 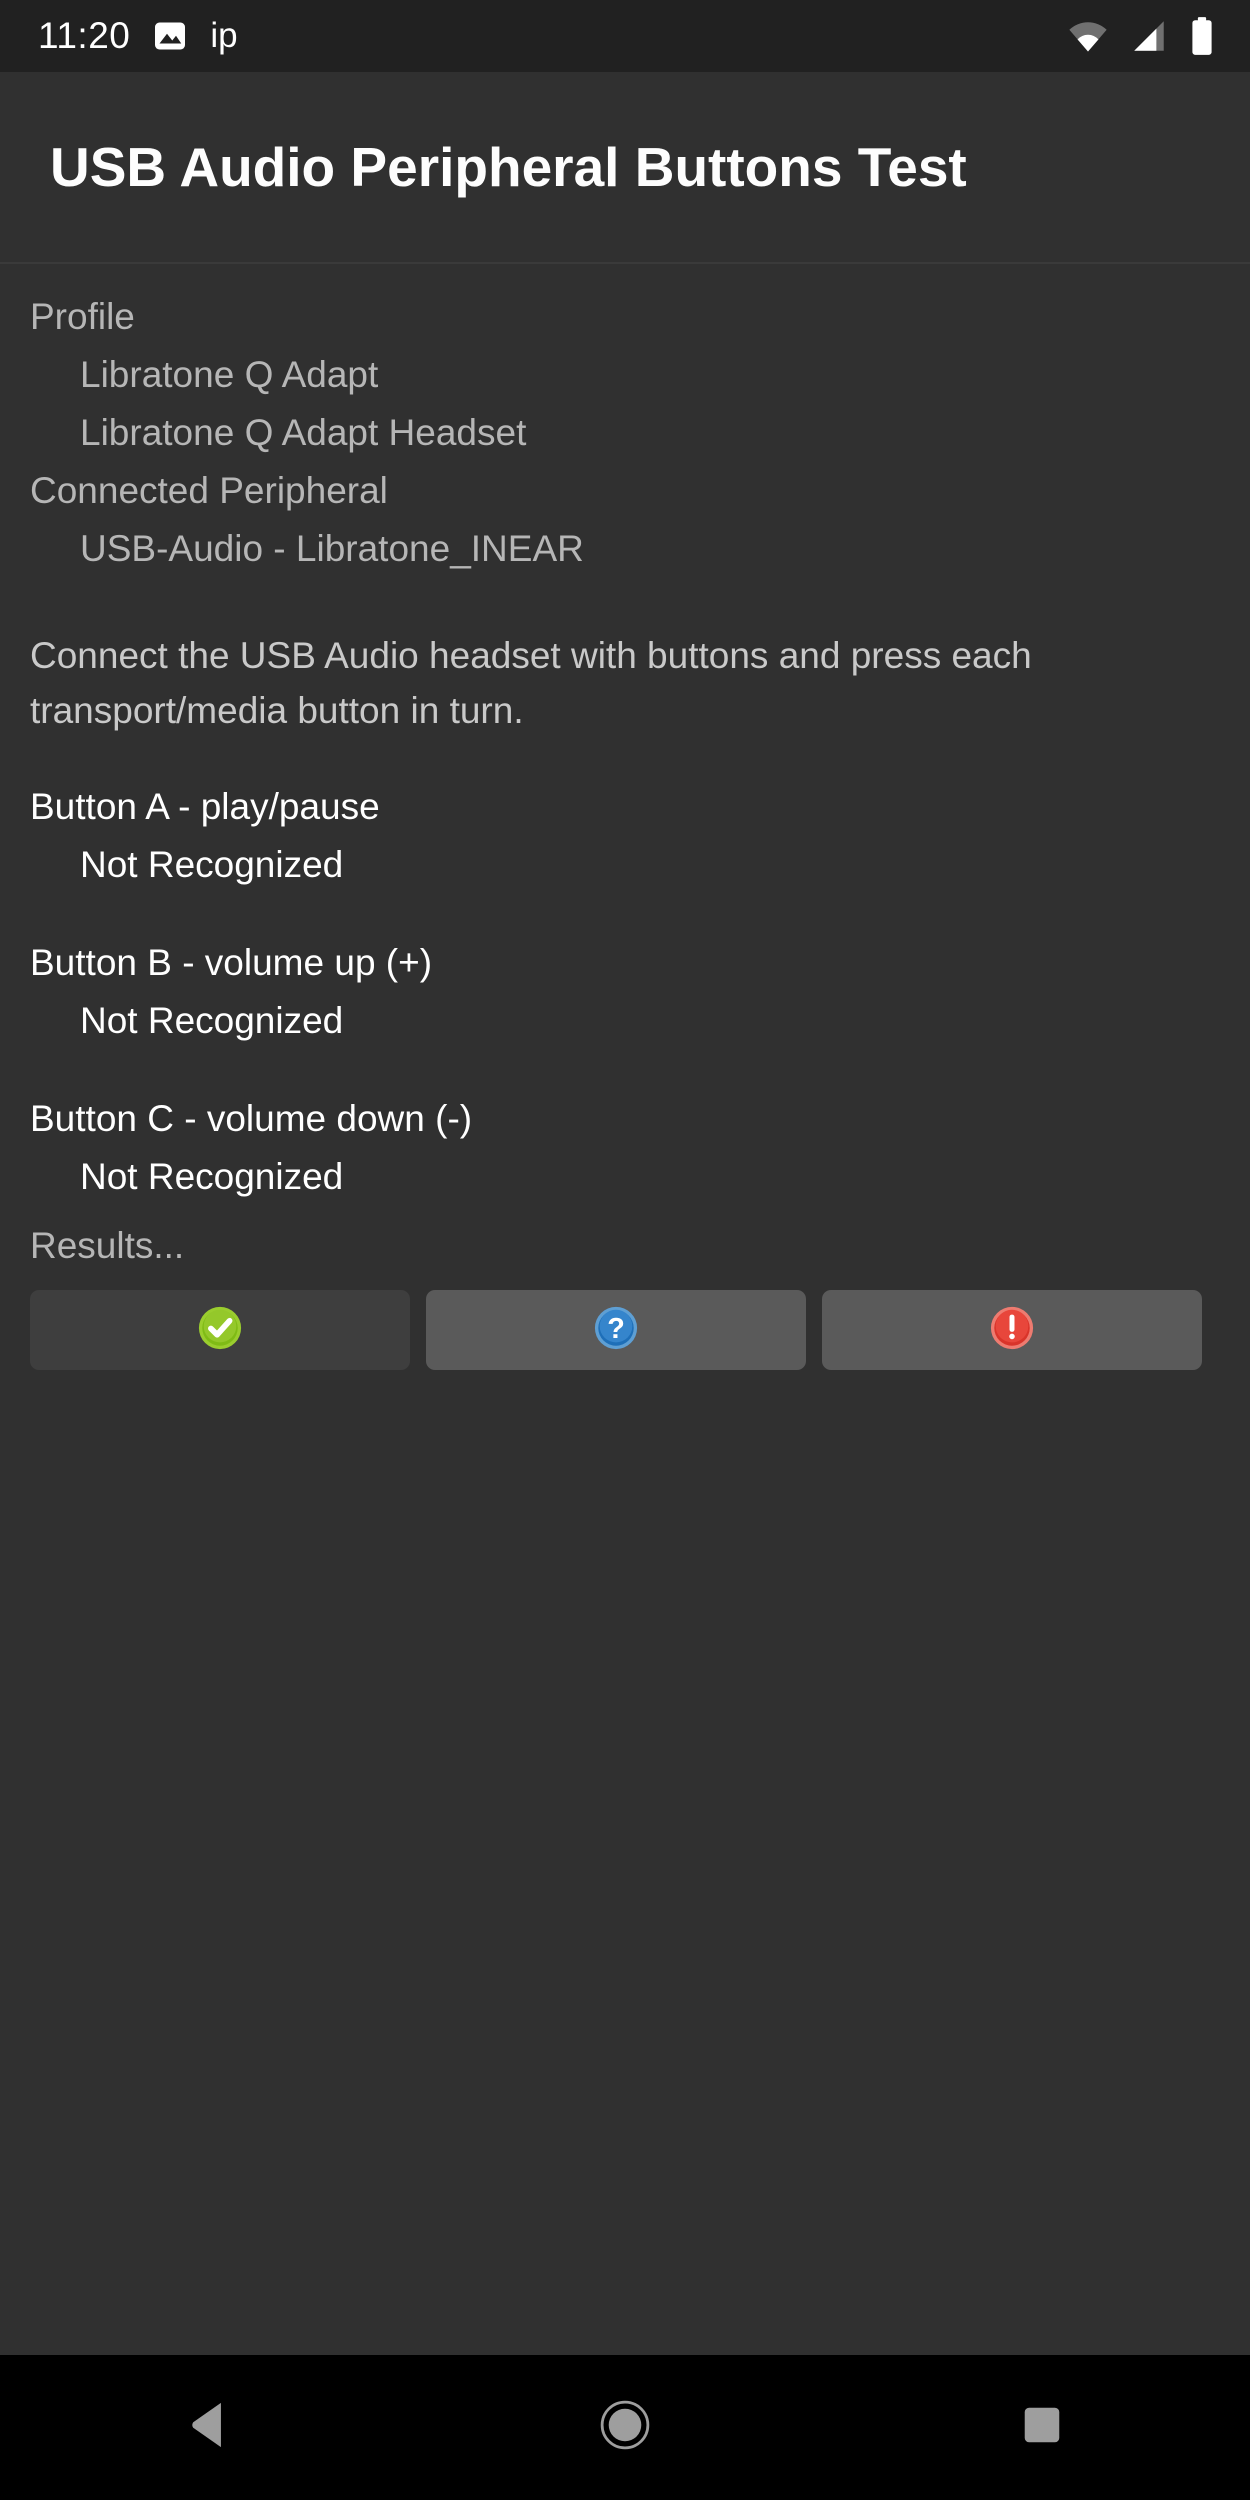 What do you see at coordinates (212, 1020) in the screenshot?
I see `test-status-button-b: Not Recognized` at bounding box center [212, 1020].